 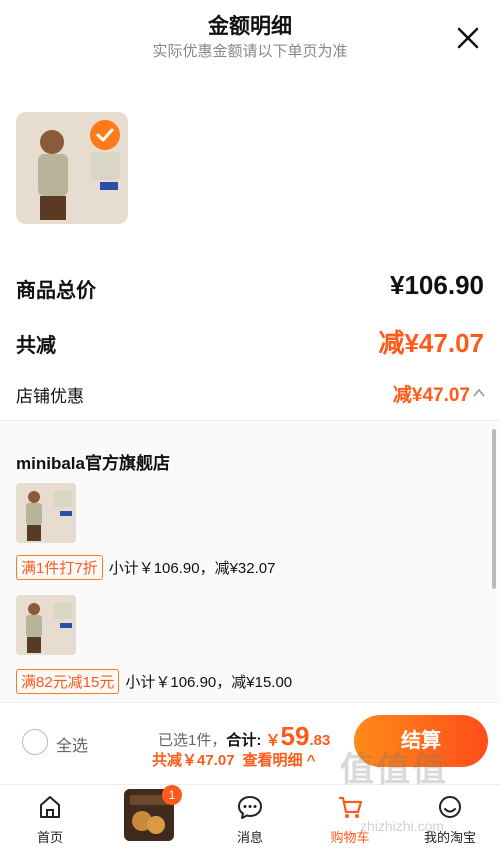 I want to click on promo-tag: 满82元减15元, so click(x=68, y=681).